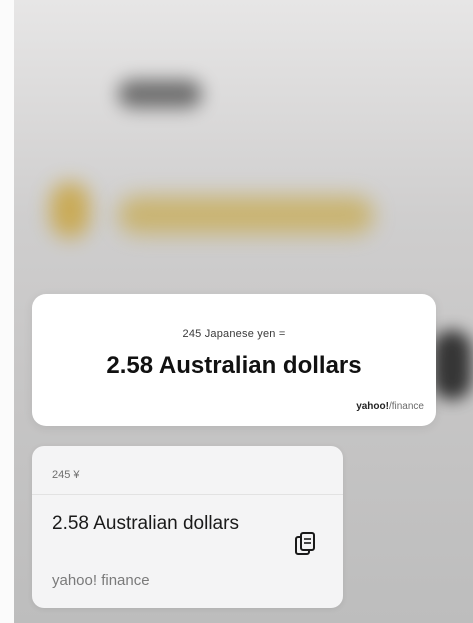 The width and height of the screenshot is (473, 623). Describe the element at coordinates (187, 494) in the screenshot. I see `suggestion-divider` at that location.